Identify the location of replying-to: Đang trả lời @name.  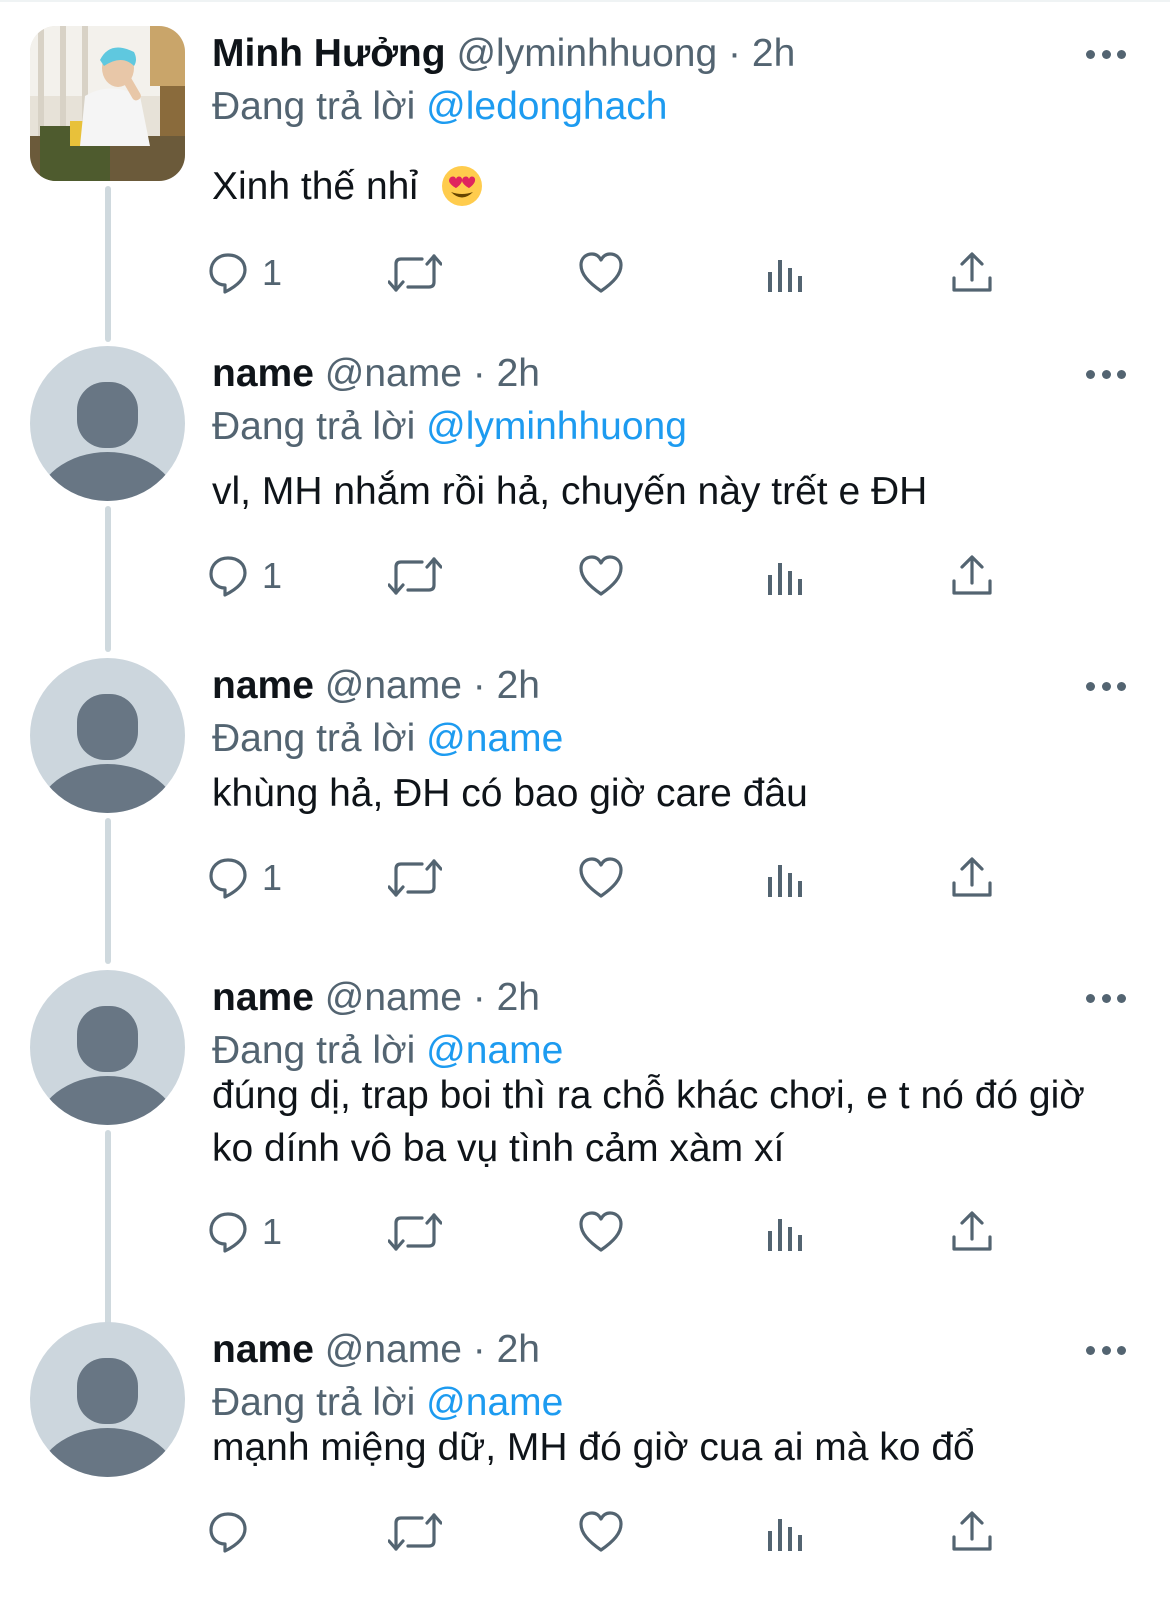
(387, 739).